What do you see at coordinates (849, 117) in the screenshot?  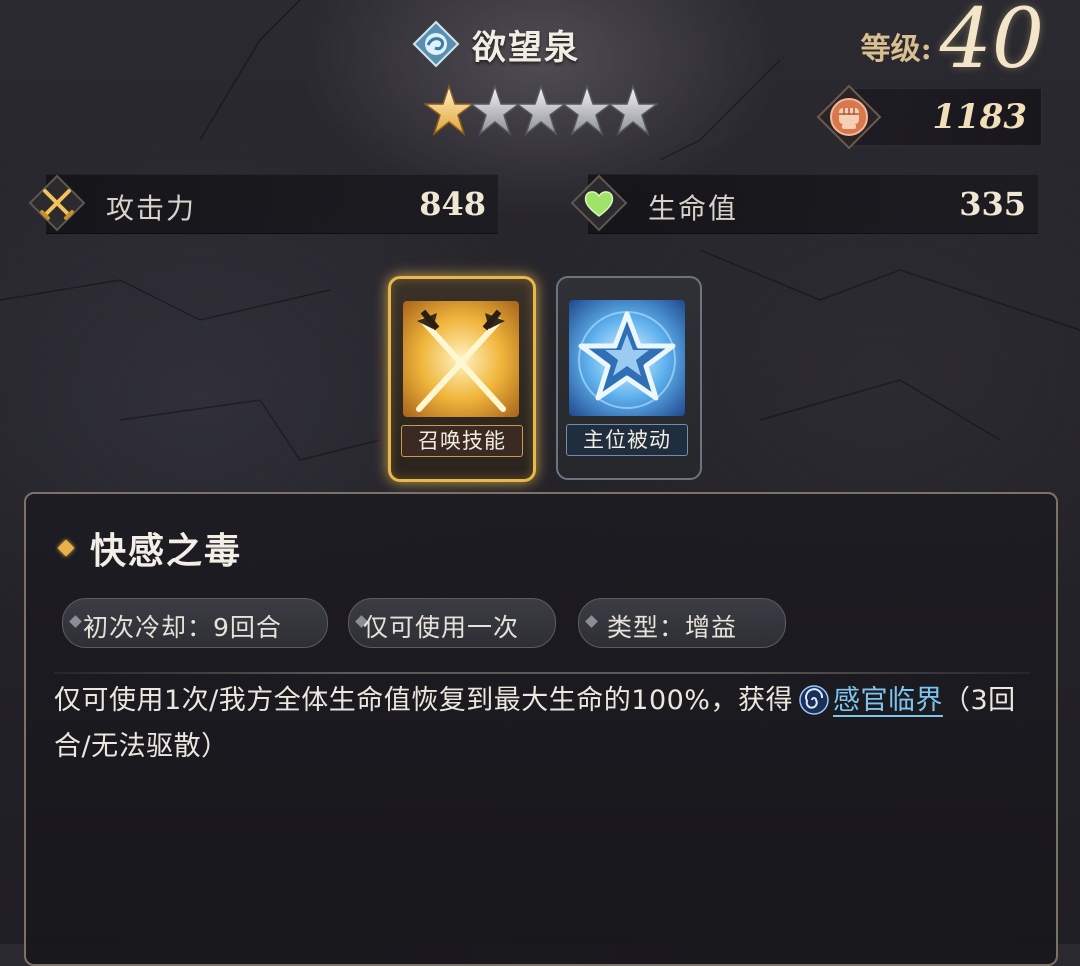 I see `fist-icon` at bounding box center [849, 117].